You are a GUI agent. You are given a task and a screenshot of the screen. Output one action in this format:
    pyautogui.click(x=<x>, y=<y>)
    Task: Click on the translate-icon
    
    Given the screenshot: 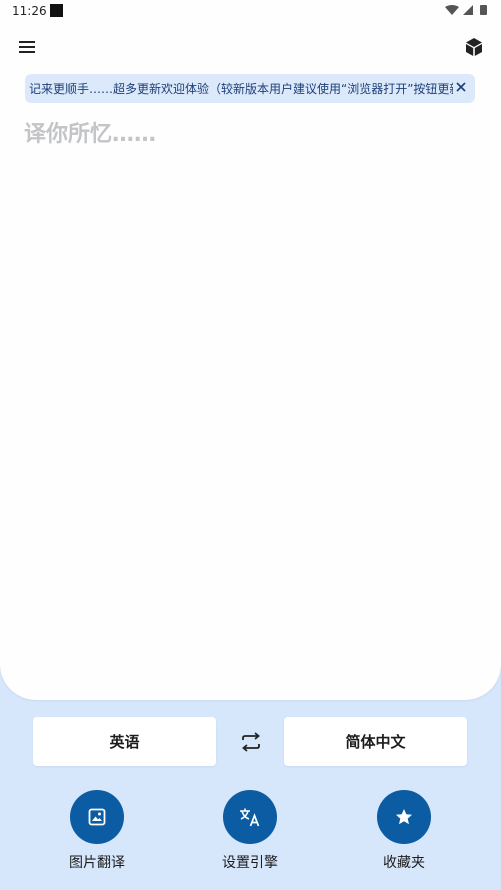 What is the action you would take?
    pyautogui.click(x=250, y=817)
    